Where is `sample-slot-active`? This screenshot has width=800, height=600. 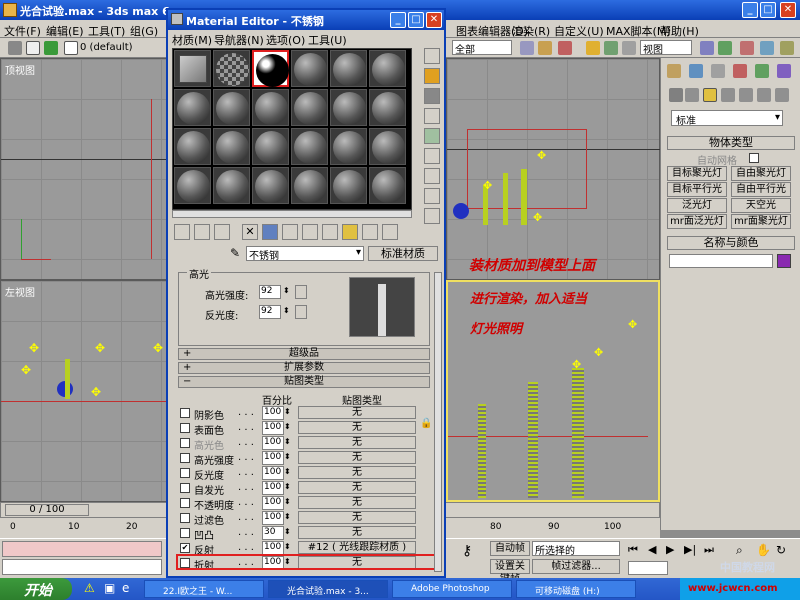
sample-slot-active is located at coordinates (270, 68).